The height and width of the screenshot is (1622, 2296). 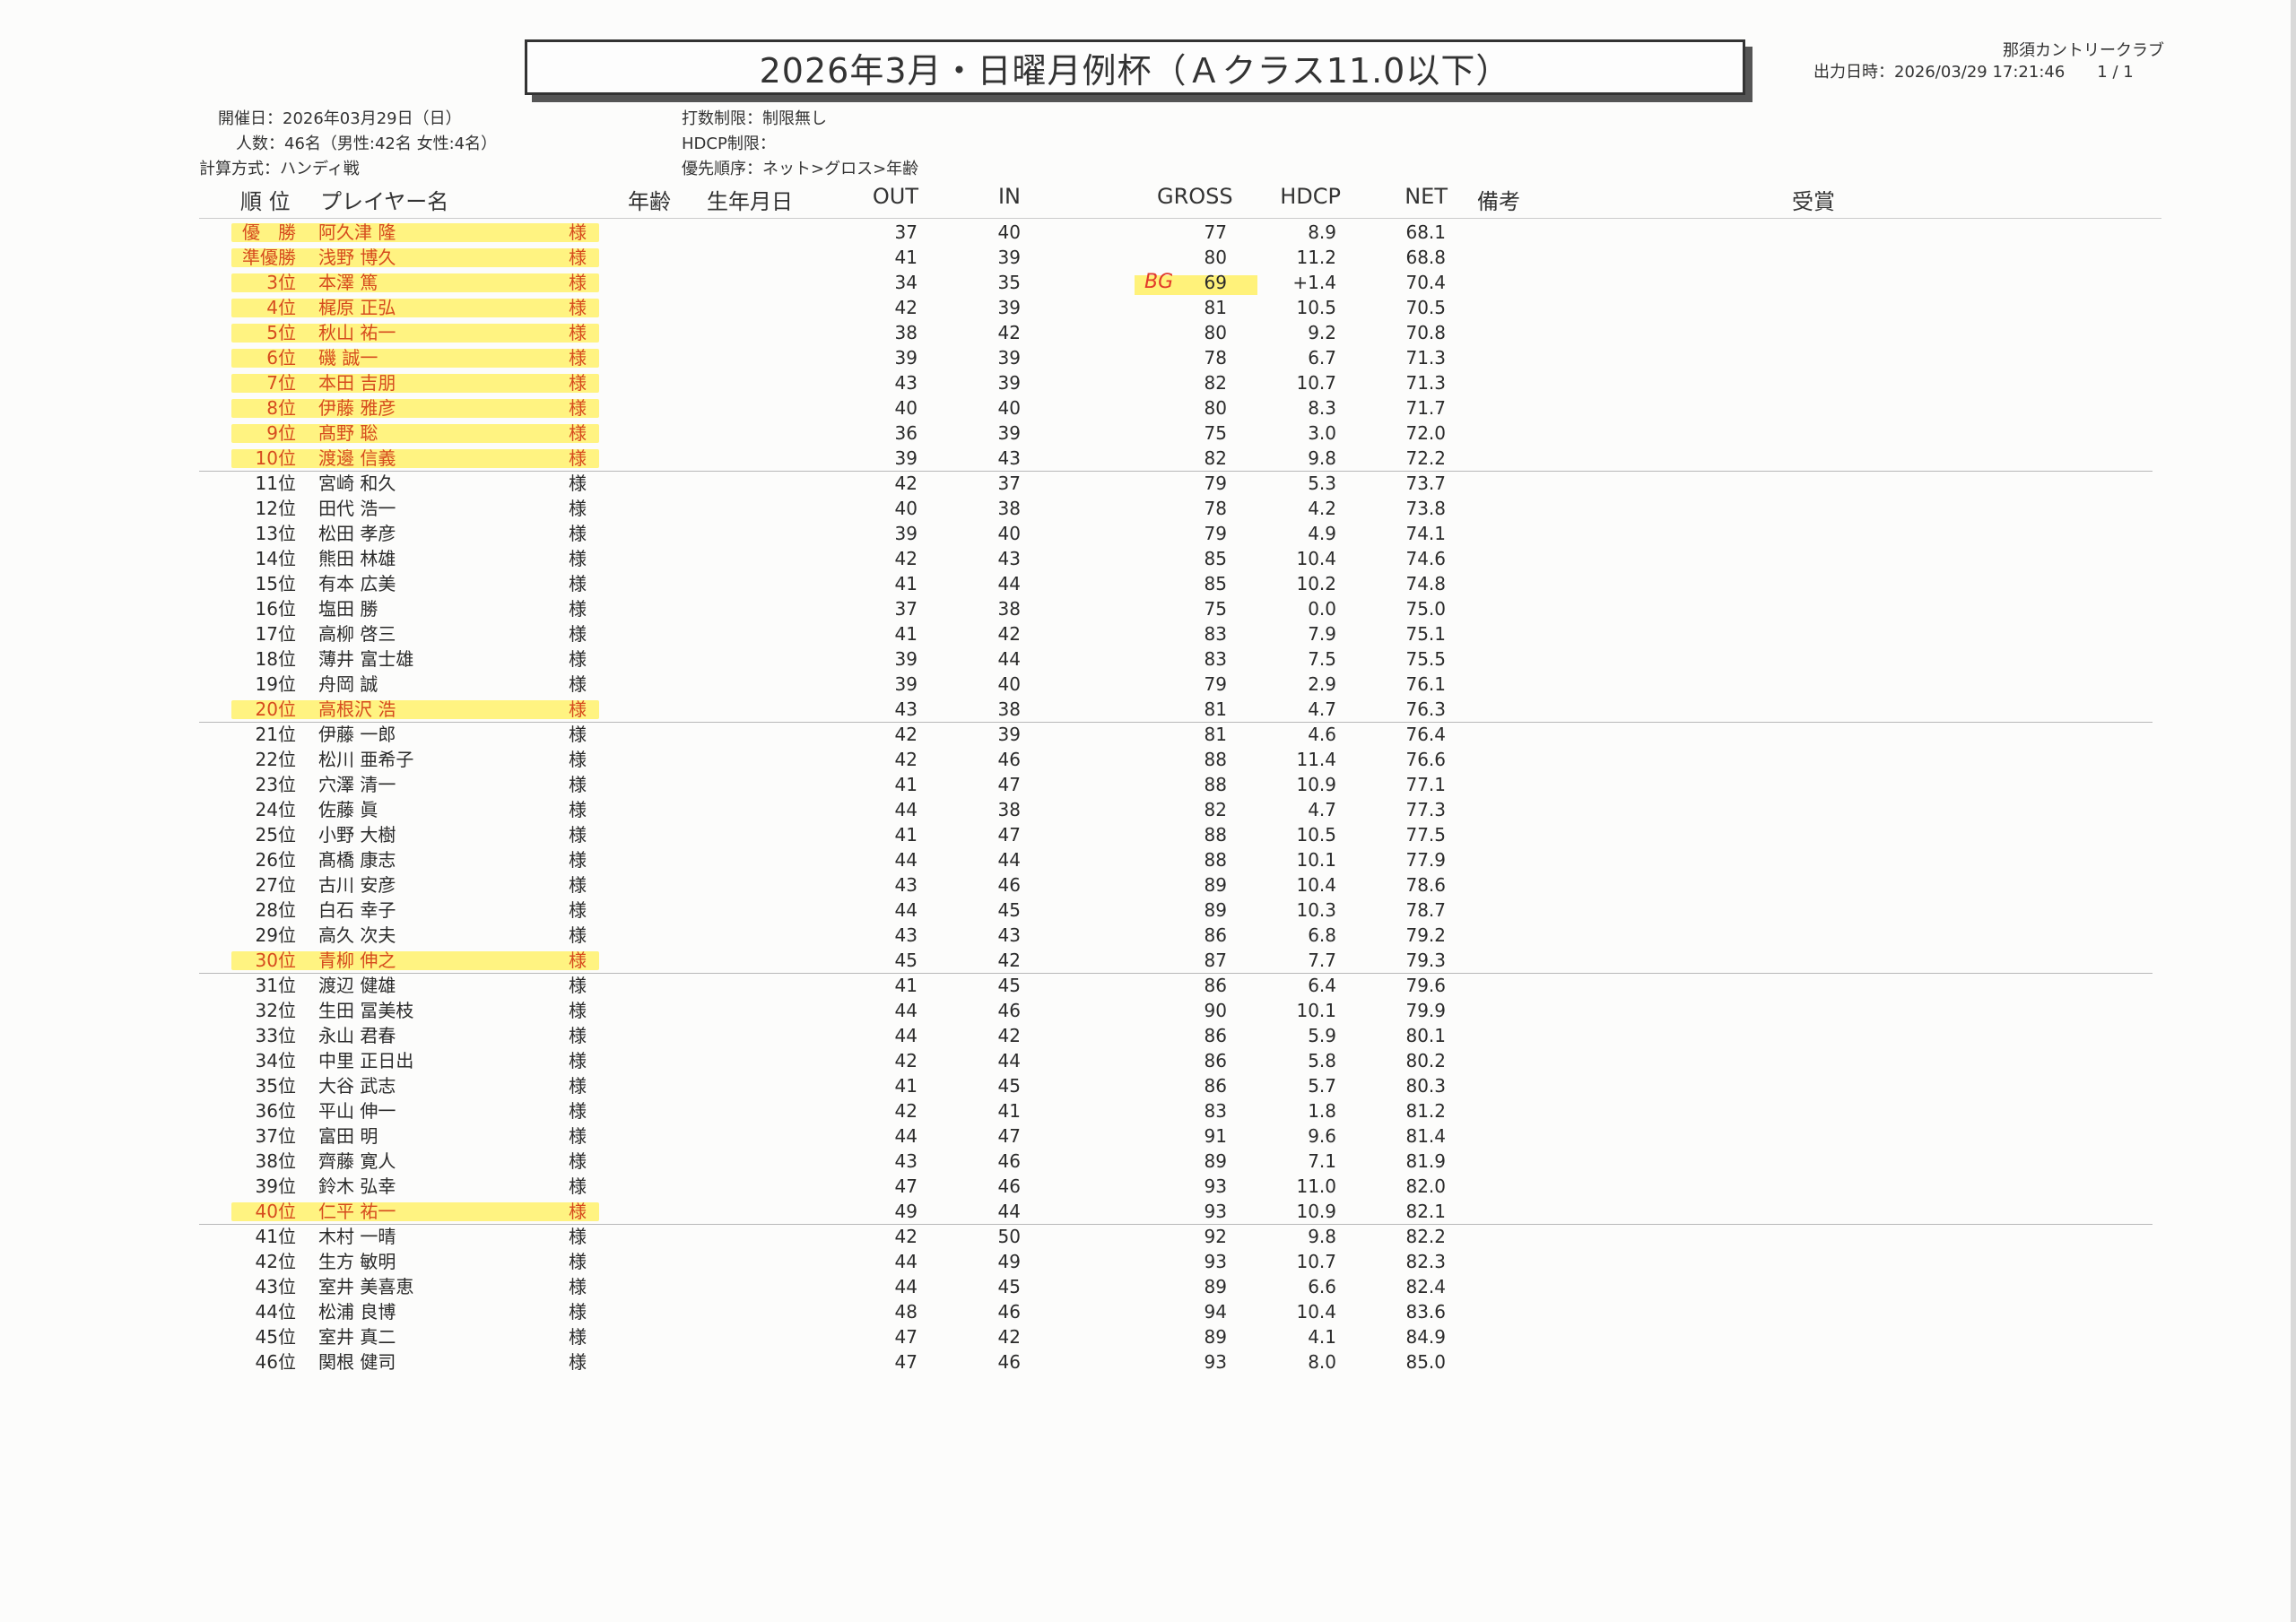 I want to click on rank-cell: 43位, so click(x=275, y=1286).